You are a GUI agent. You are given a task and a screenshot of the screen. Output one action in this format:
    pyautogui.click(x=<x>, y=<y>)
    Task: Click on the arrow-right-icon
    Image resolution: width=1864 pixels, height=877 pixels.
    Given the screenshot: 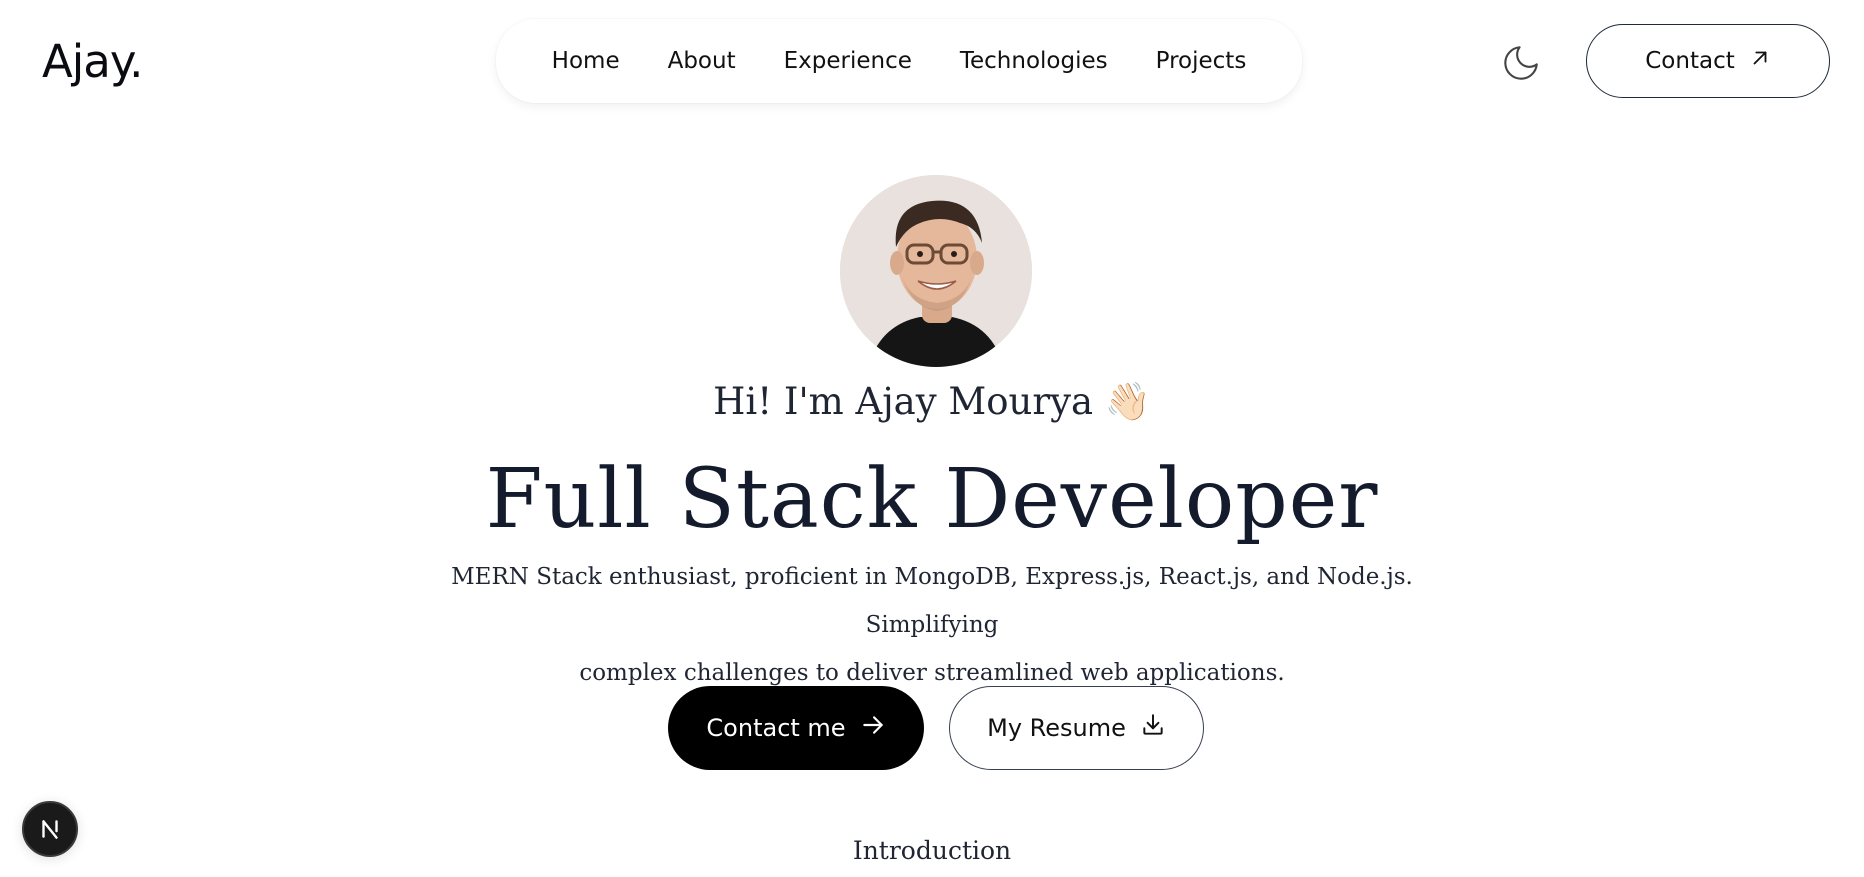 What is the action you would take?
    pyautogui.click(x=873, y=728)
    